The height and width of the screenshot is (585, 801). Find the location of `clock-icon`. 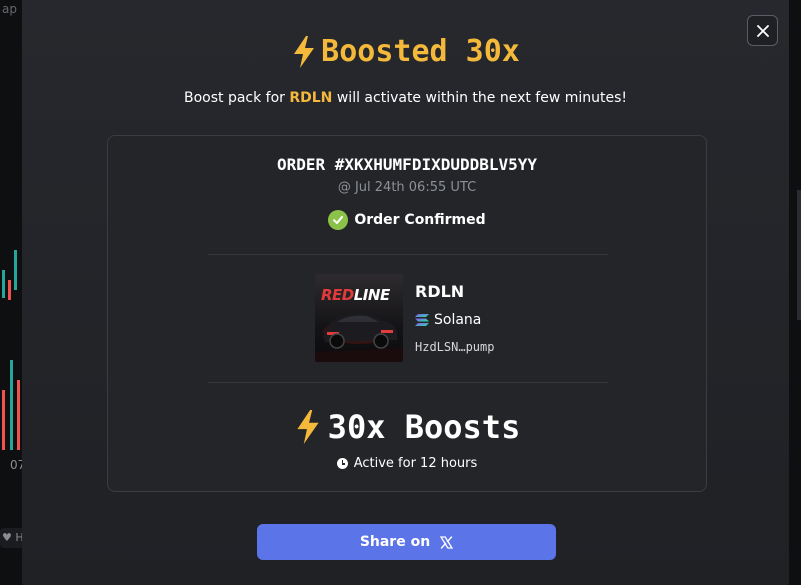

clock-icon is located at coordinates (342, 463).